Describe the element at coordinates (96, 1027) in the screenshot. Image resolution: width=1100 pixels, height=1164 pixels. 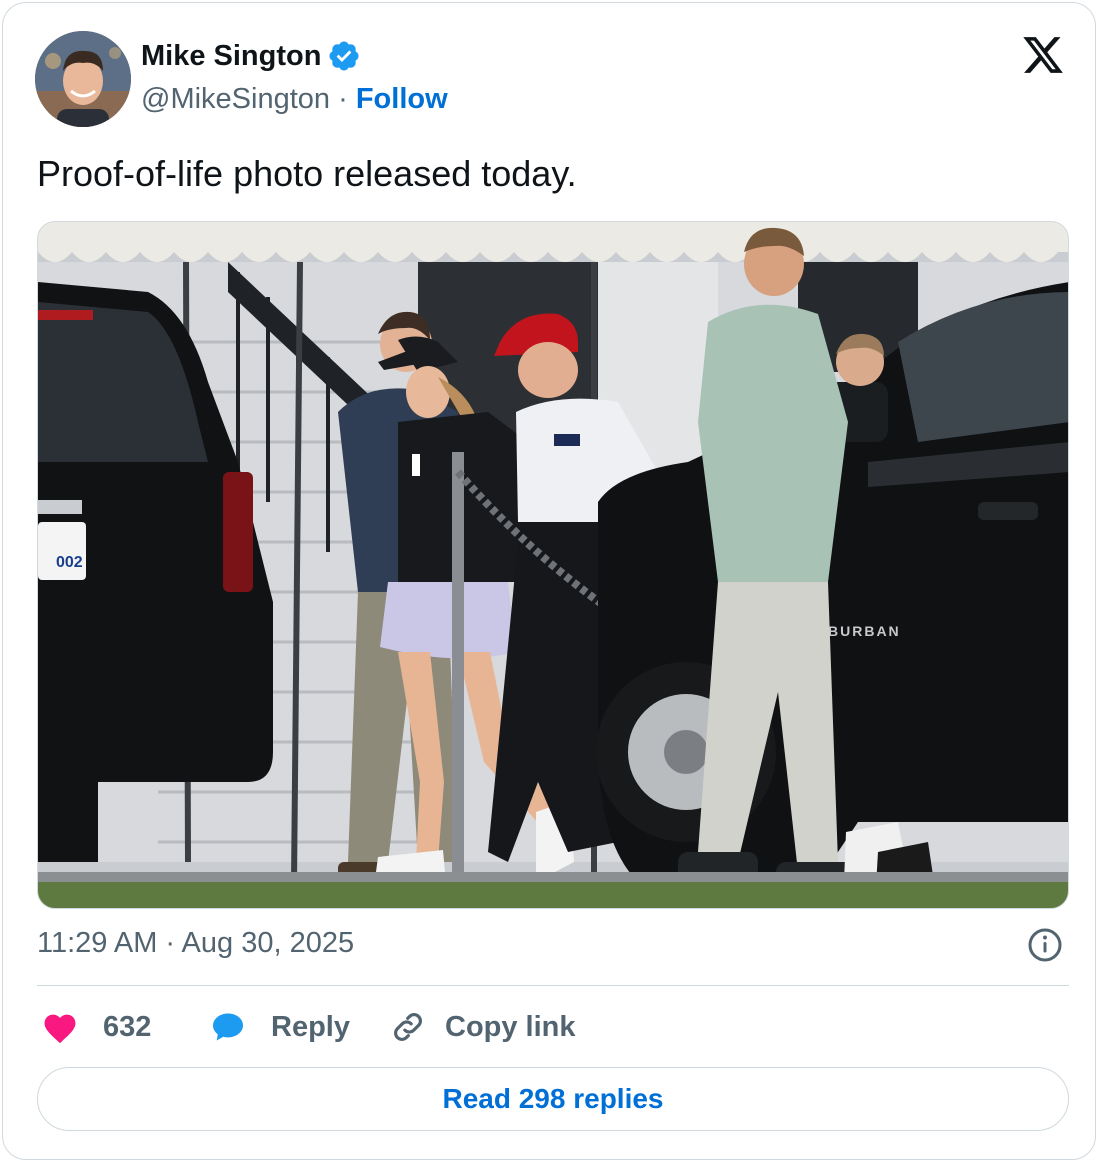
I see `like-button: 632` at that location.